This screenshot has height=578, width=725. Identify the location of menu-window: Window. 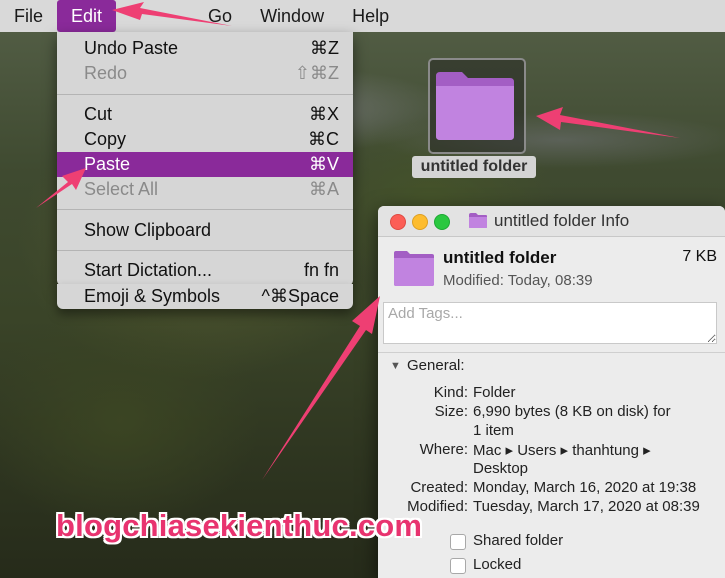
(292, 16).